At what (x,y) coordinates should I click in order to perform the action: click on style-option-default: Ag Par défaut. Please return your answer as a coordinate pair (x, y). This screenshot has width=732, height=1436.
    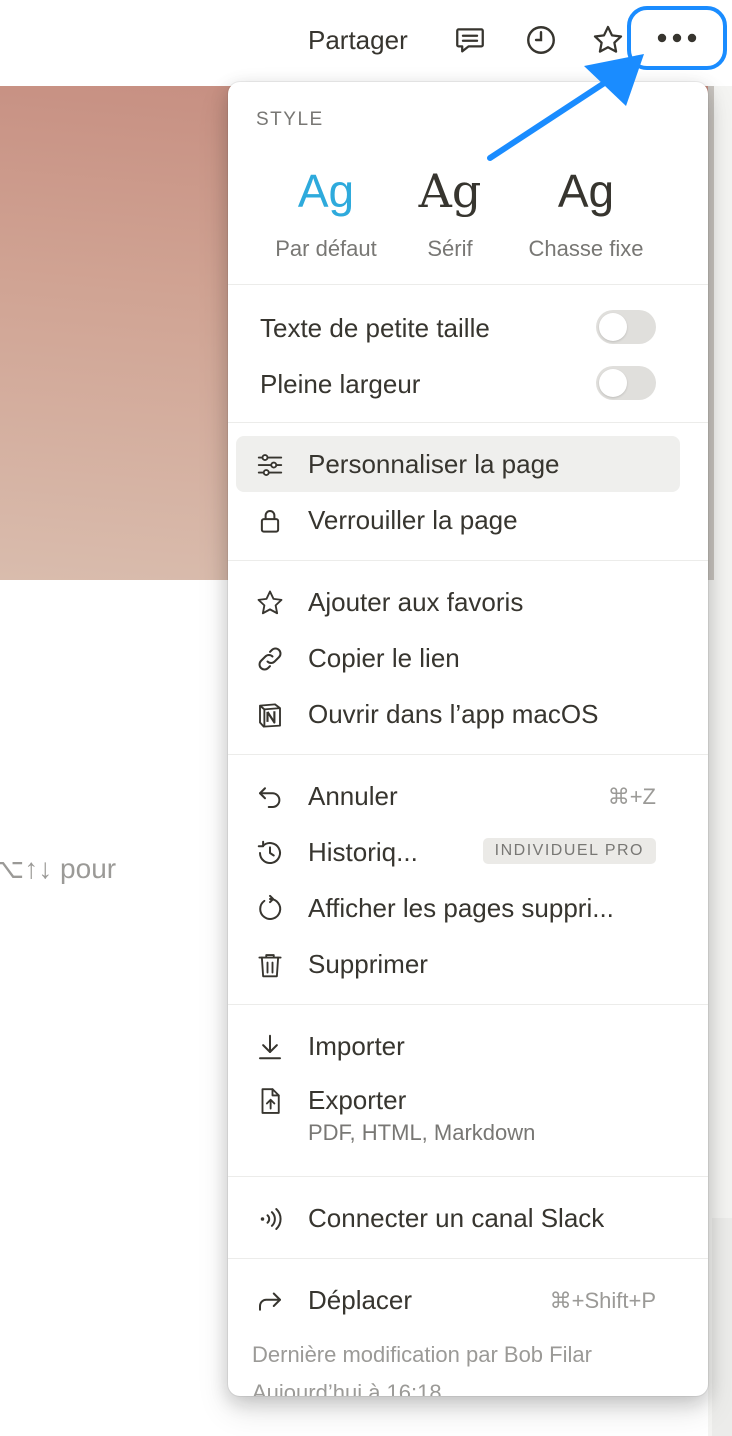
    Looking at the image, I should click on (326, 207).